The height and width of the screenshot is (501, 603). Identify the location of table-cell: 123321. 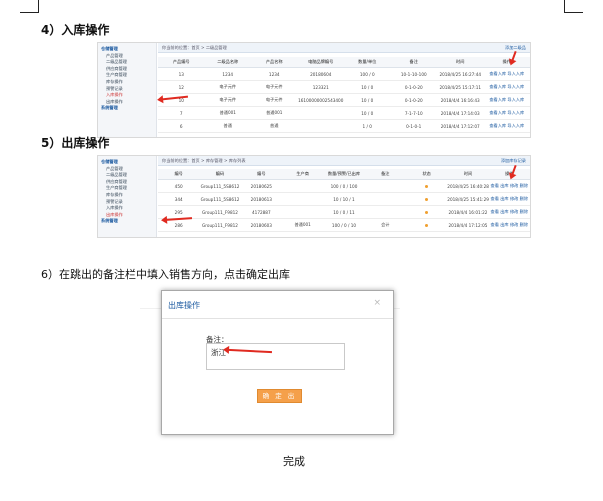
(320, 87).